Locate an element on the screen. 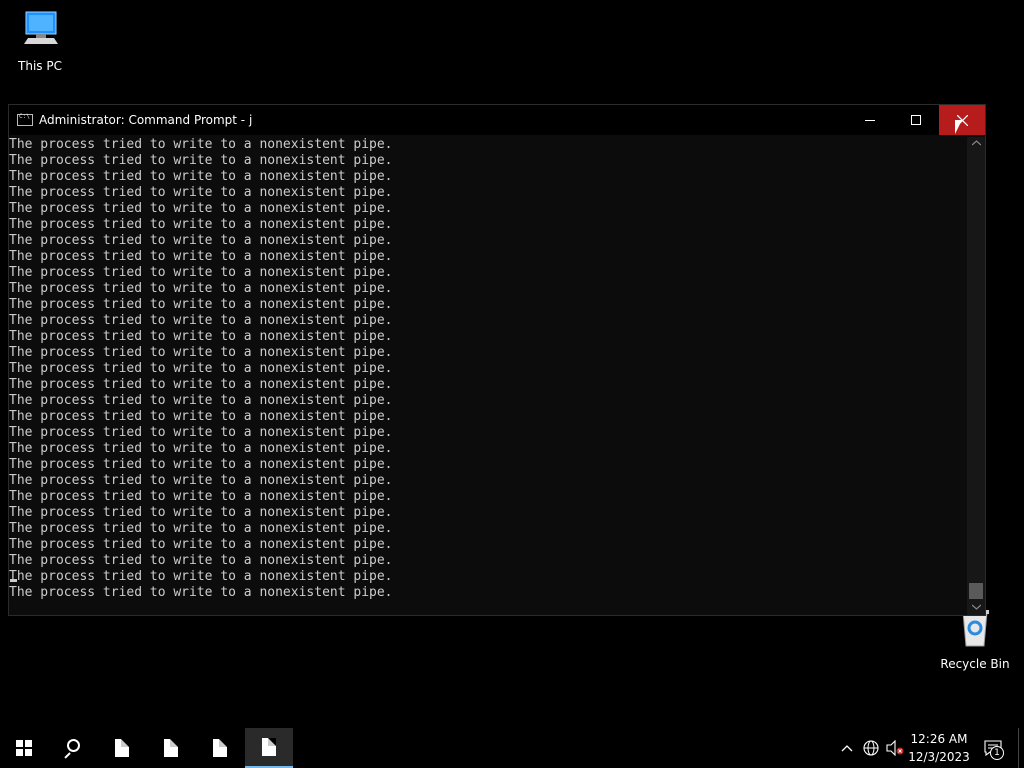 This screenshot has height=768, width=1024. network-button is located at coordinates (871, 748).